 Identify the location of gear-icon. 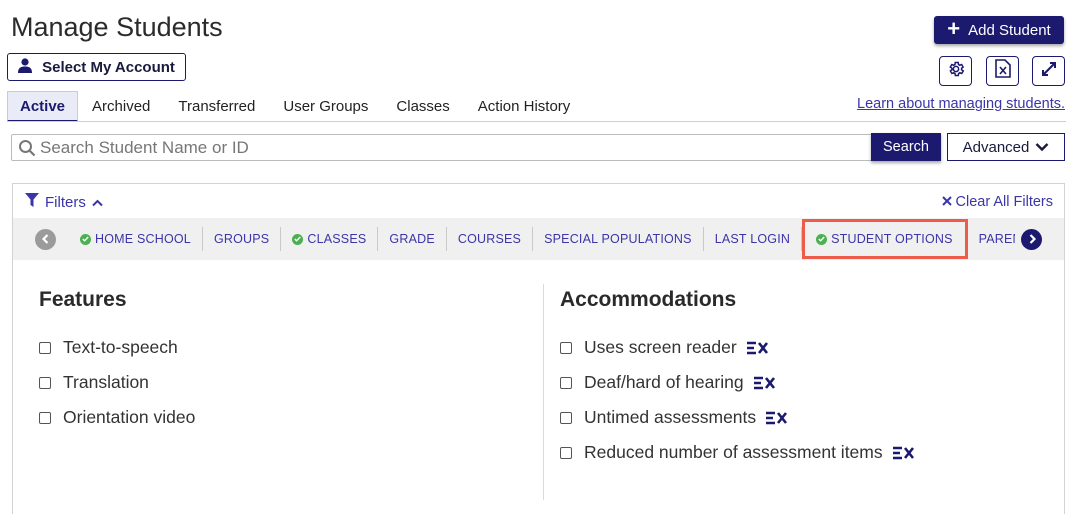
(956, 71).